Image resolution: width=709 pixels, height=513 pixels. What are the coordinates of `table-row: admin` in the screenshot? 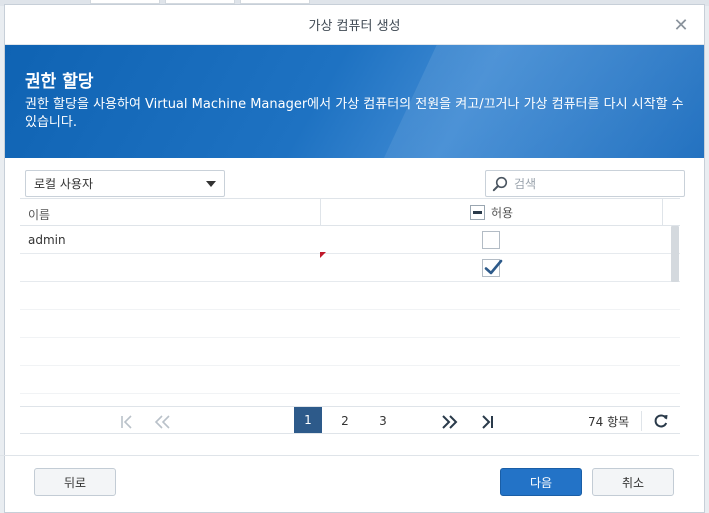 It's located at (350, 240).